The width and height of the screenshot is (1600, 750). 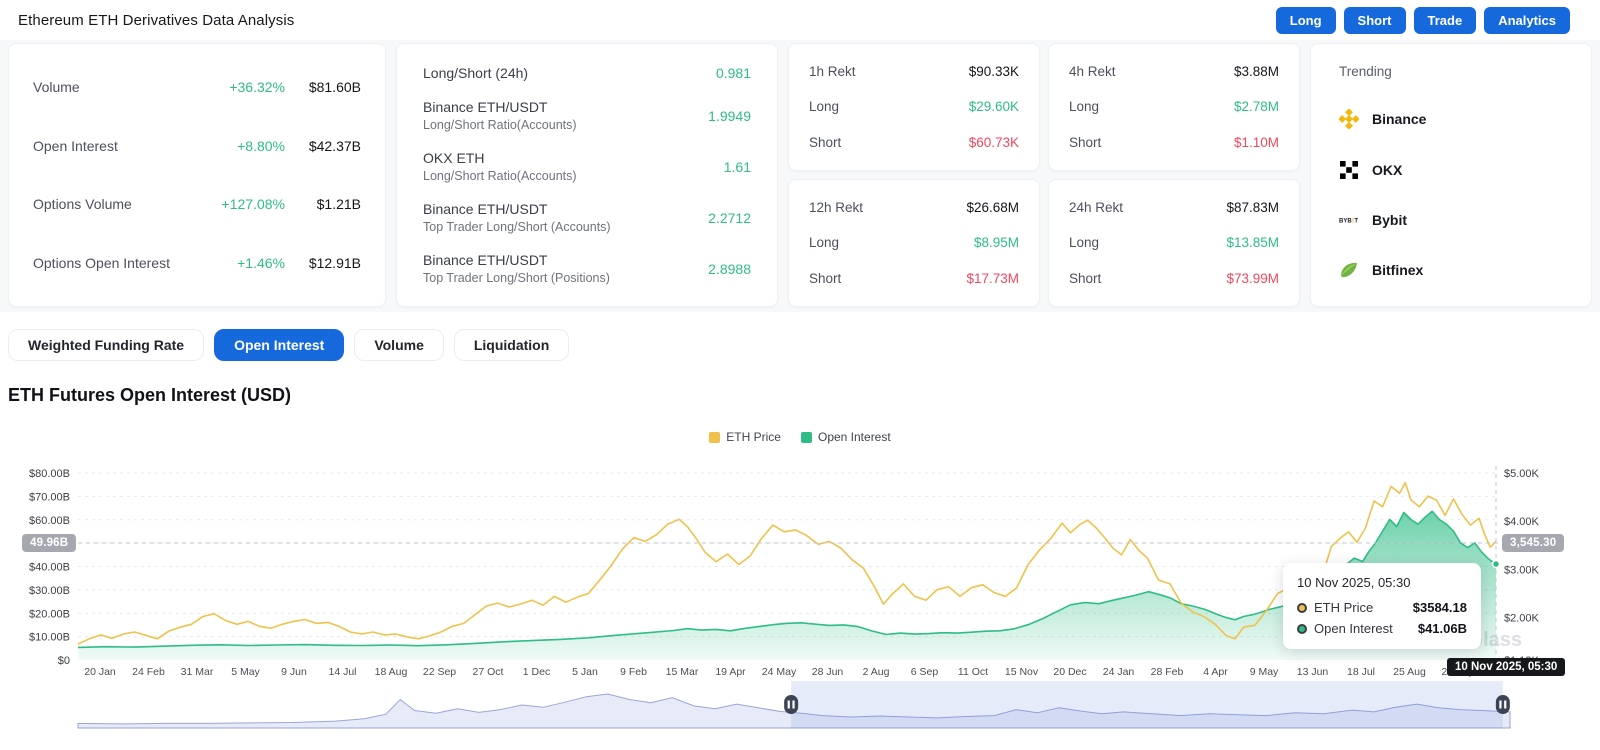 What do you see at coordinates (1302, 628) in the screenshot?
I see `open-interest-marker-icon` at bounding box center [1302, 628].